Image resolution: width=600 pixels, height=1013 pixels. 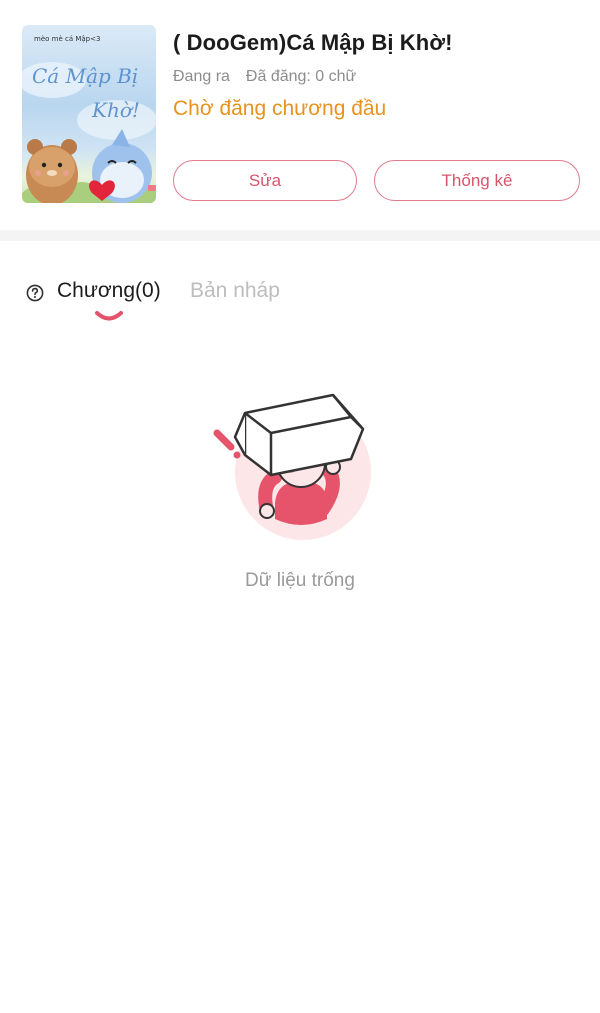 What do you see at coordinates (109, 291) in the screenshot?
I see `tab-chapters: Chương(0)` at bounding box center [109, 291].